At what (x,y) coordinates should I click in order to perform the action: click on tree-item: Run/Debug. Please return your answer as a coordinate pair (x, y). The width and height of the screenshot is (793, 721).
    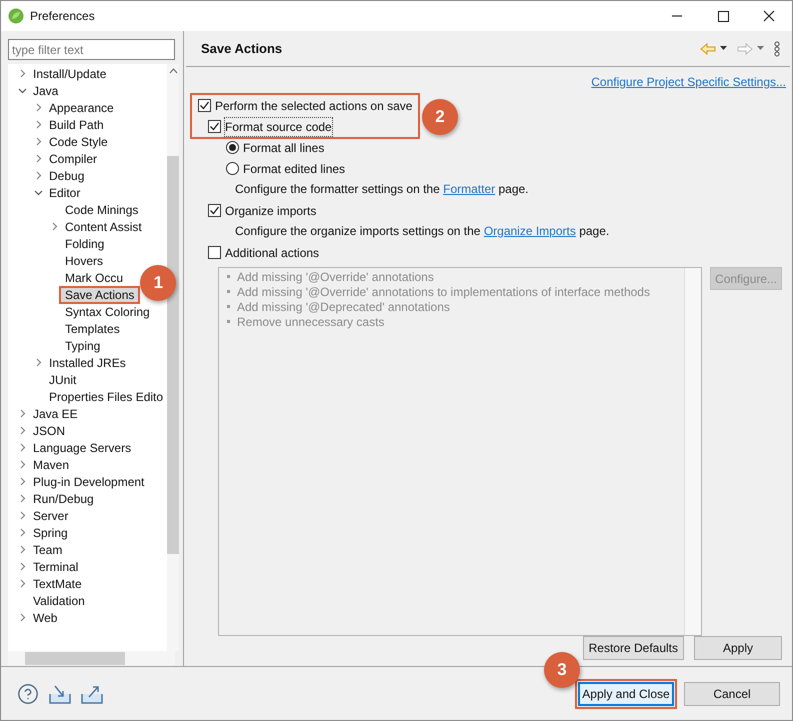
    Looking at the image, I should click on (63, 499).